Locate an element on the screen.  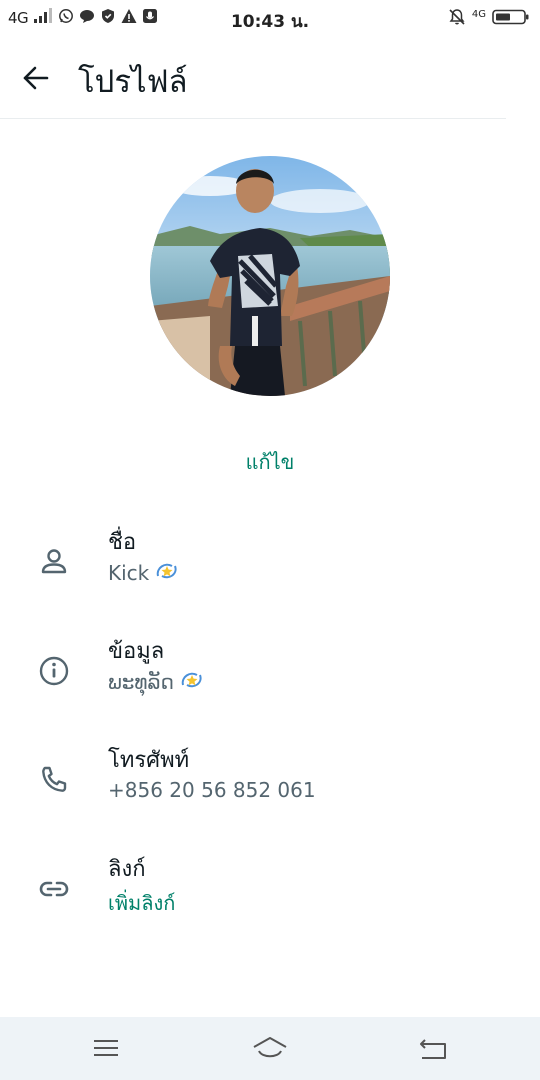
about-text: ພະທຸລັດ is located at coordinates (141, 682).